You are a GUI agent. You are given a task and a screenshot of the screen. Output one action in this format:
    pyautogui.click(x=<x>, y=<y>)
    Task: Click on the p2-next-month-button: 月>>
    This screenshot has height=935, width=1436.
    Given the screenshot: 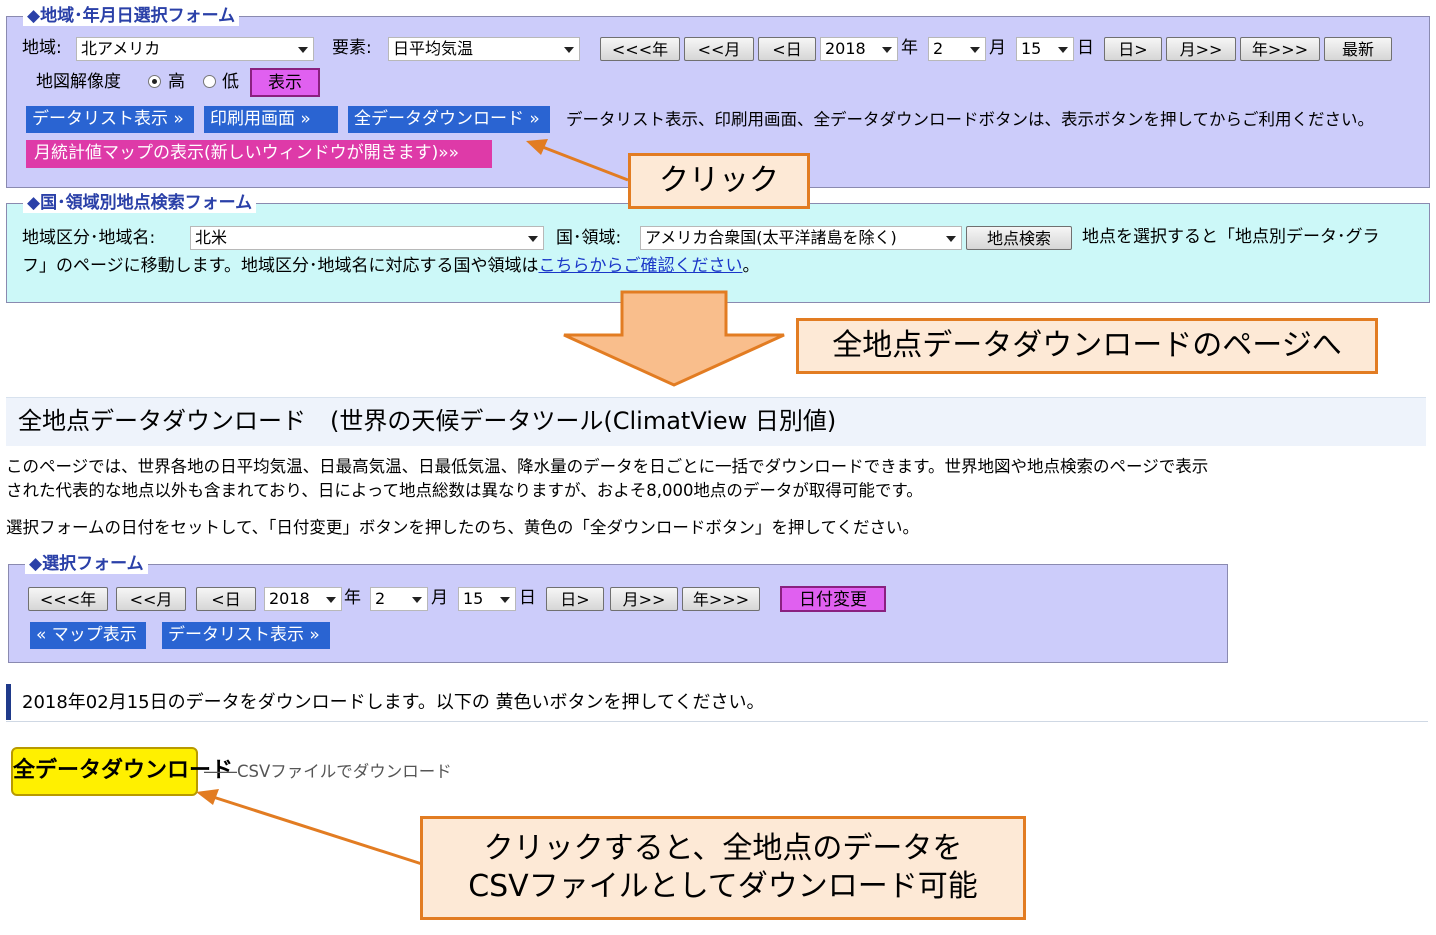 What is the action you would take?
    pyautogui.click(x=644, y=599)
    